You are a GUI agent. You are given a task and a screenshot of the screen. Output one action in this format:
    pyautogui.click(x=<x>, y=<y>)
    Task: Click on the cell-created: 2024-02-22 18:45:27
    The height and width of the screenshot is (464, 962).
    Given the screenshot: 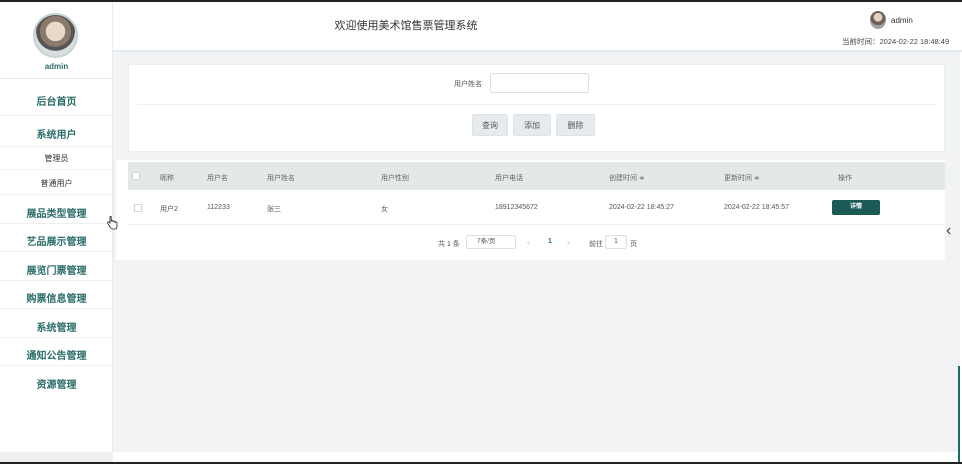 What is the action you would take?
    pyautogui.click(x=641, y=207)
    